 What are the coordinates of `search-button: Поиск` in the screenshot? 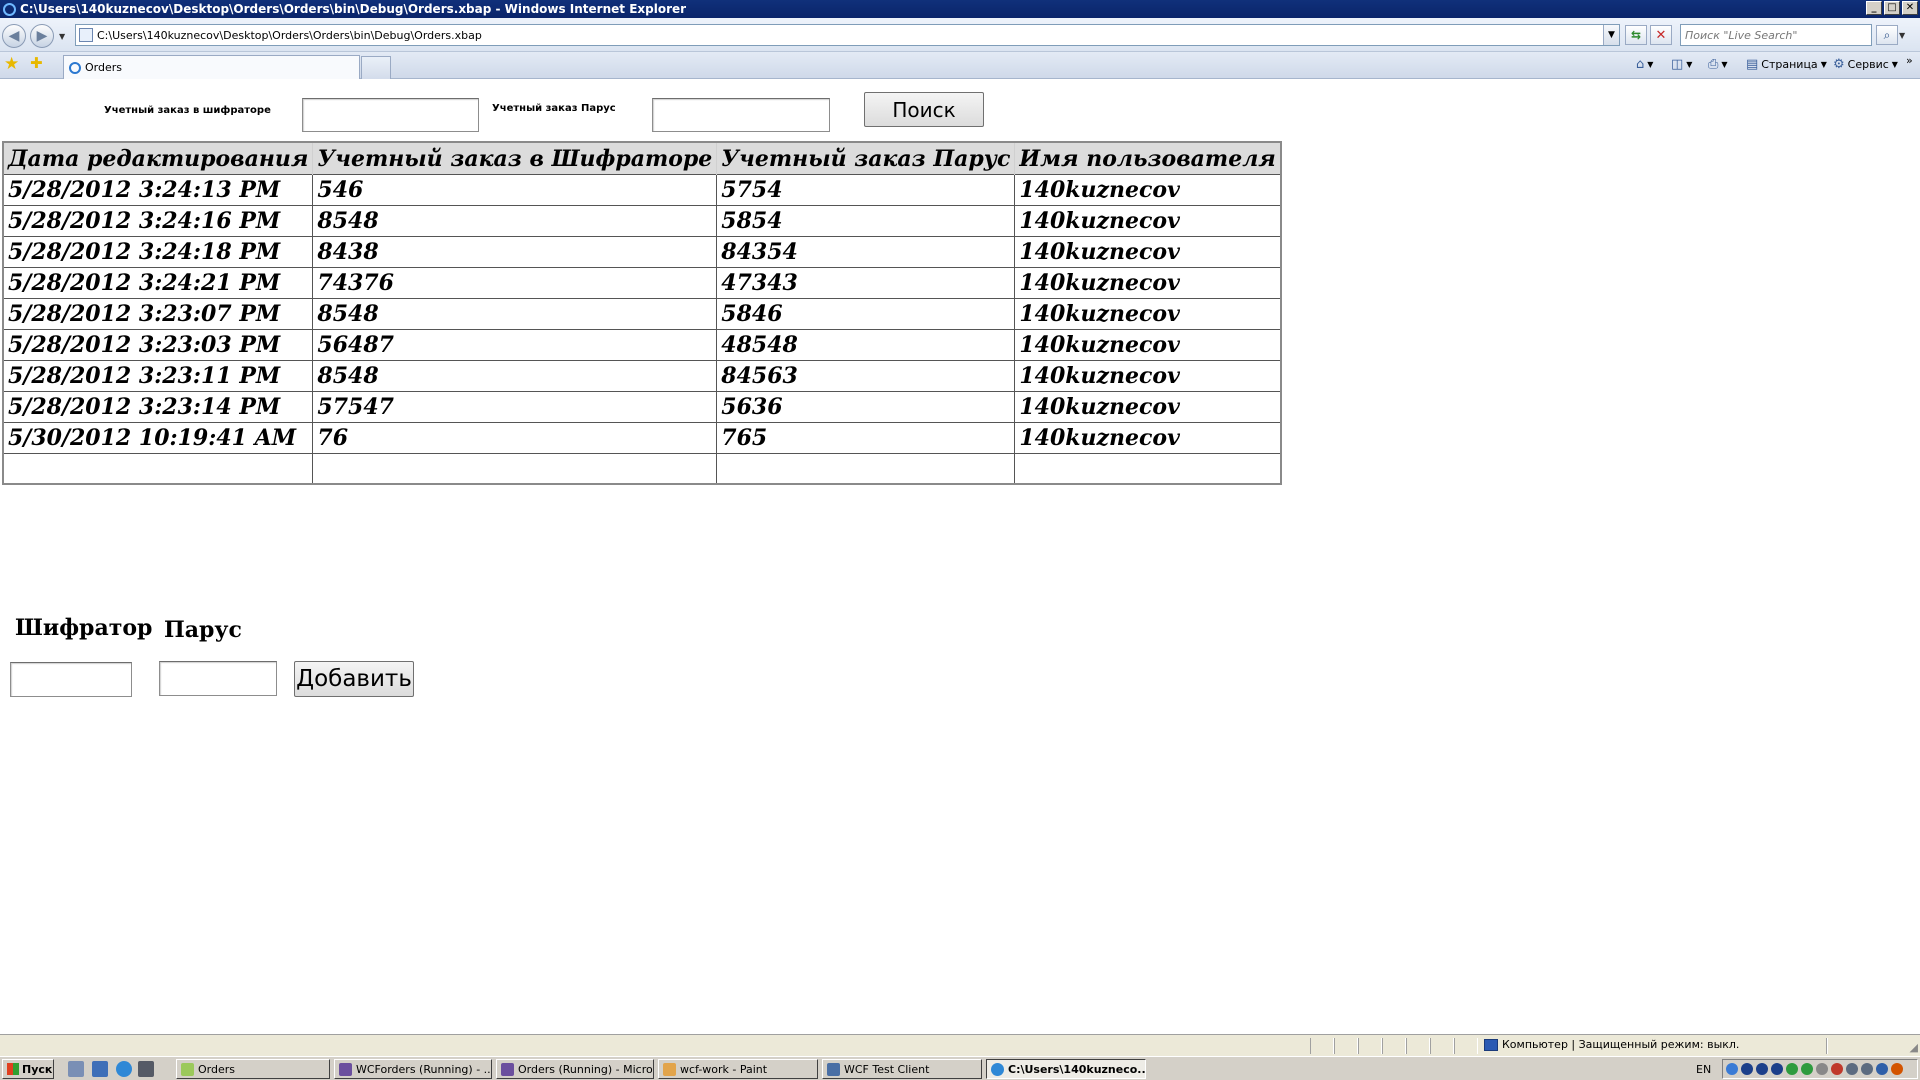 It's located at (924, 109).